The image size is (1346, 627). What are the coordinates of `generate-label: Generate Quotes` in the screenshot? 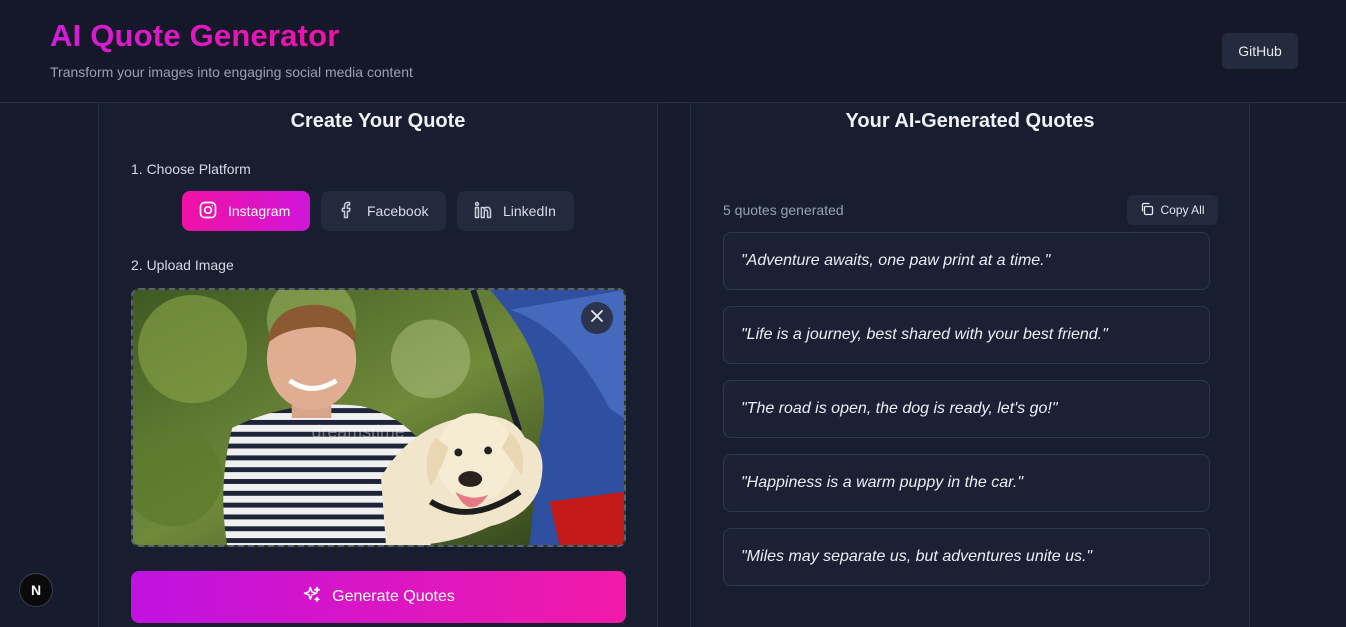 It's located at (393, 596).